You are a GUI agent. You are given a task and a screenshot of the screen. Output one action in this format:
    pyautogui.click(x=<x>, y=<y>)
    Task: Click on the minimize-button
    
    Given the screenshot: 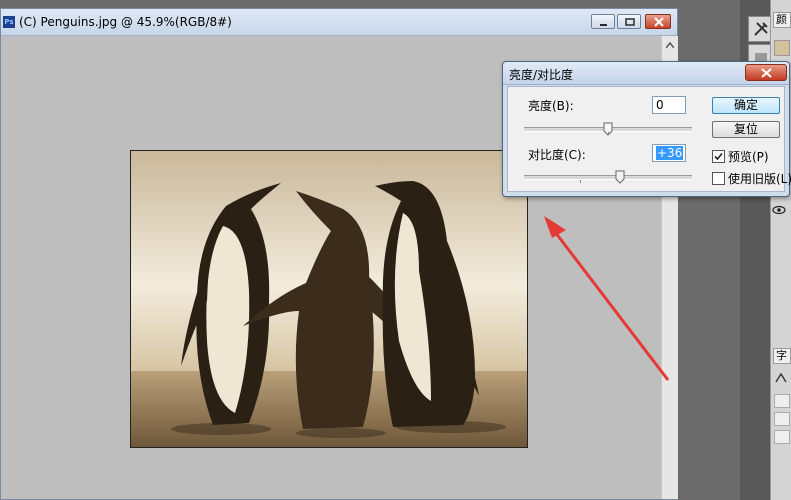 What is the action you would take?
    pyautogui.click(x=603, y=21)
    